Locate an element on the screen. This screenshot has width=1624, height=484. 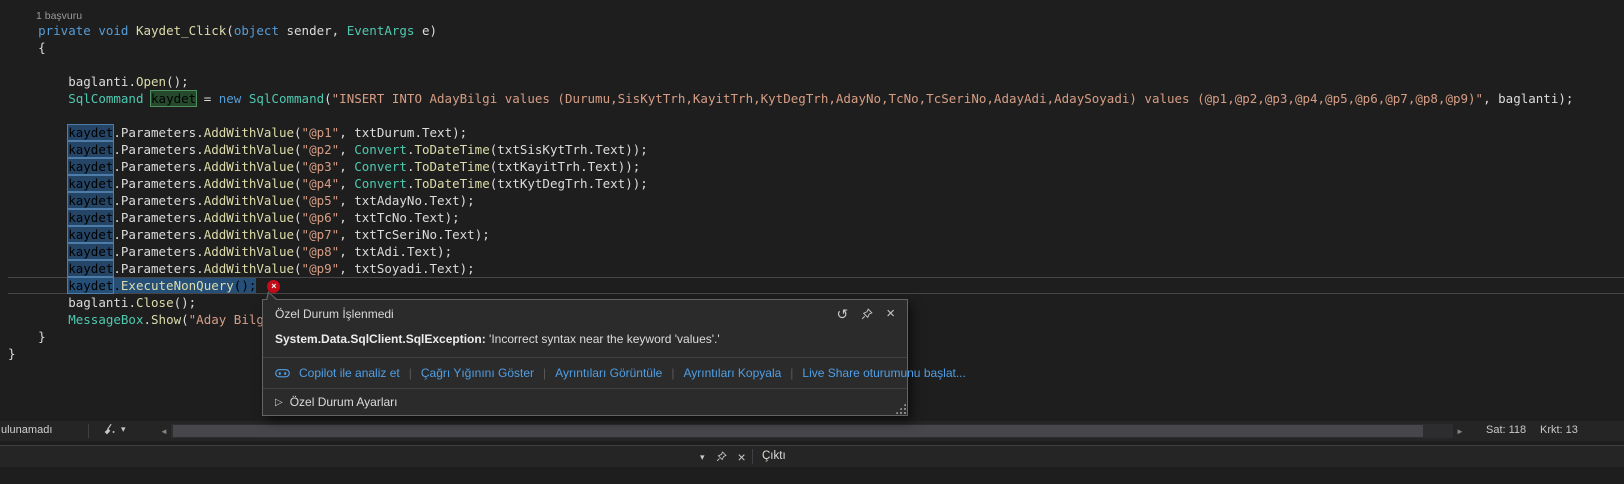
code-token: (); is located at coordinates (177, 81).